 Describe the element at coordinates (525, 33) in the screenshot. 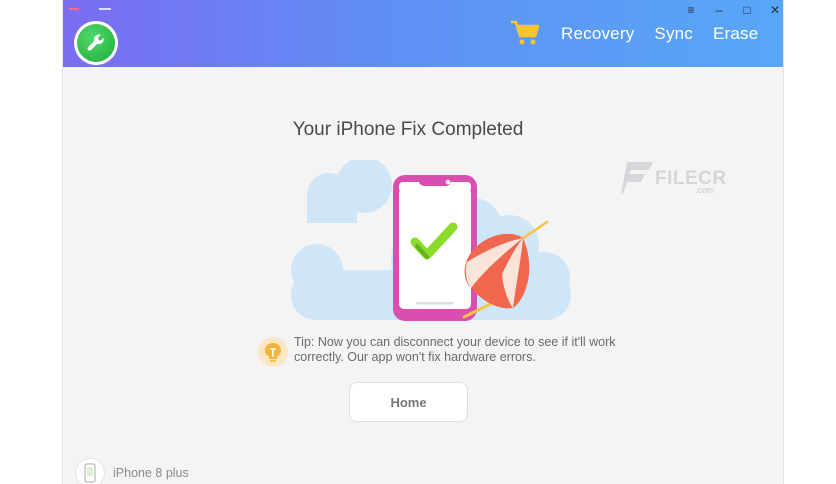

I see `cart-icon` at that location.